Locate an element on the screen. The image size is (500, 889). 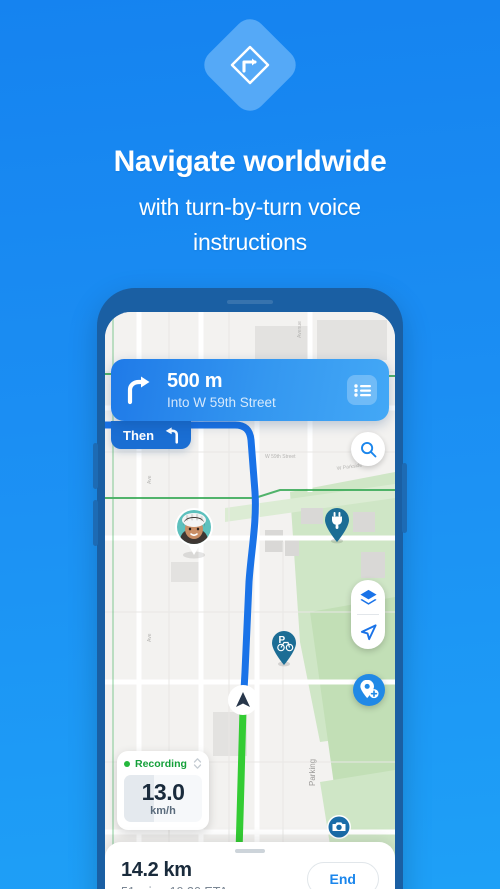
add-place-button is located at coordinates (369, 690).